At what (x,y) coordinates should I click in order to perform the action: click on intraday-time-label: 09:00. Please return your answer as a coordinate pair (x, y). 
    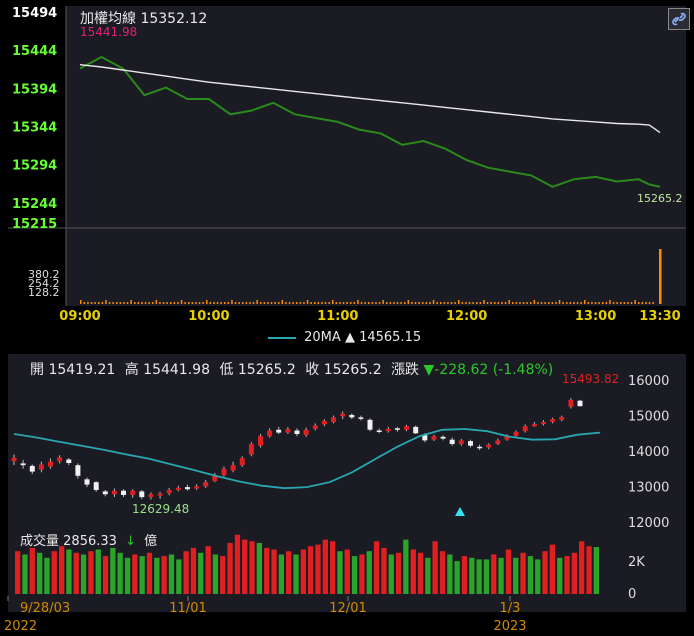
    Looking at the image, I should click on (79, 316).